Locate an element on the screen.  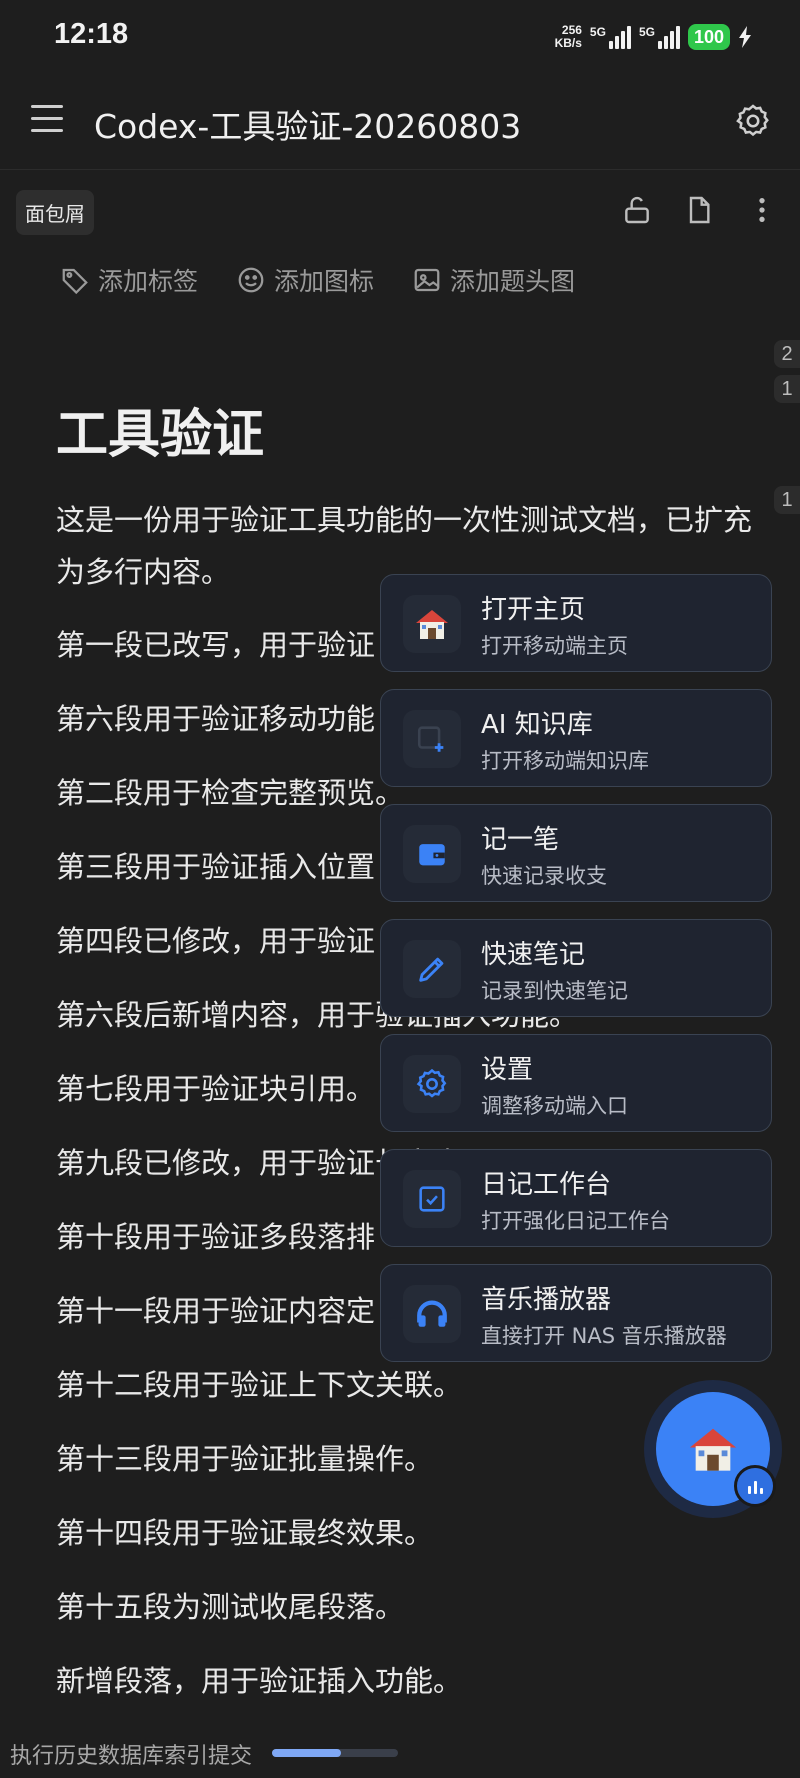
paragraph: 第二段用于检查完整预览。 is located at coordinates (230, 791).